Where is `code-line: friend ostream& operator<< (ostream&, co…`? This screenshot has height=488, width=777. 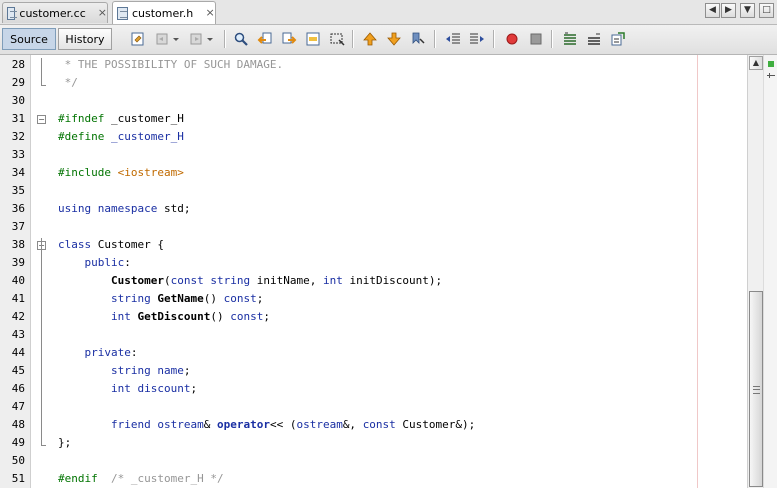 code-line: friend ostream& operator<< (ostream&, co… is located at coordinates (266, 424).